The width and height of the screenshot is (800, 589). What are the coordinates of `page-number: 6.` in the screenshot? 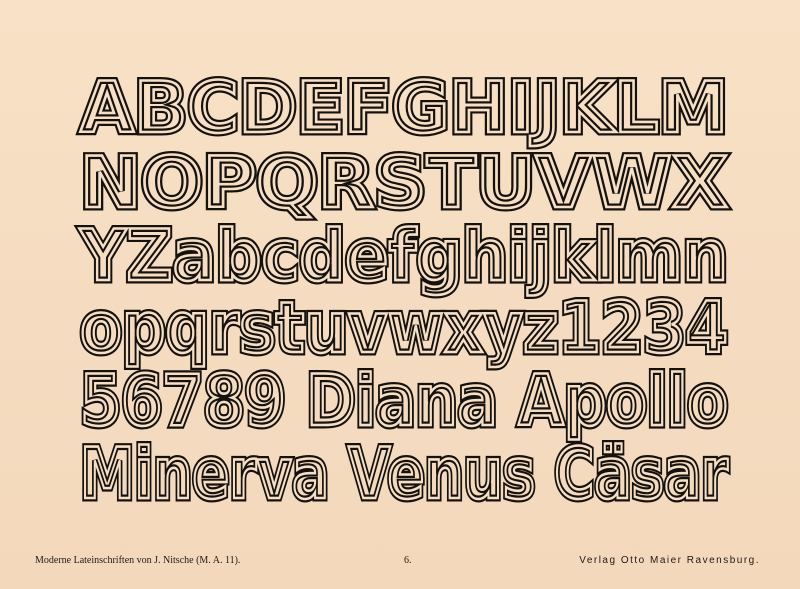 It's located at (408, 560).